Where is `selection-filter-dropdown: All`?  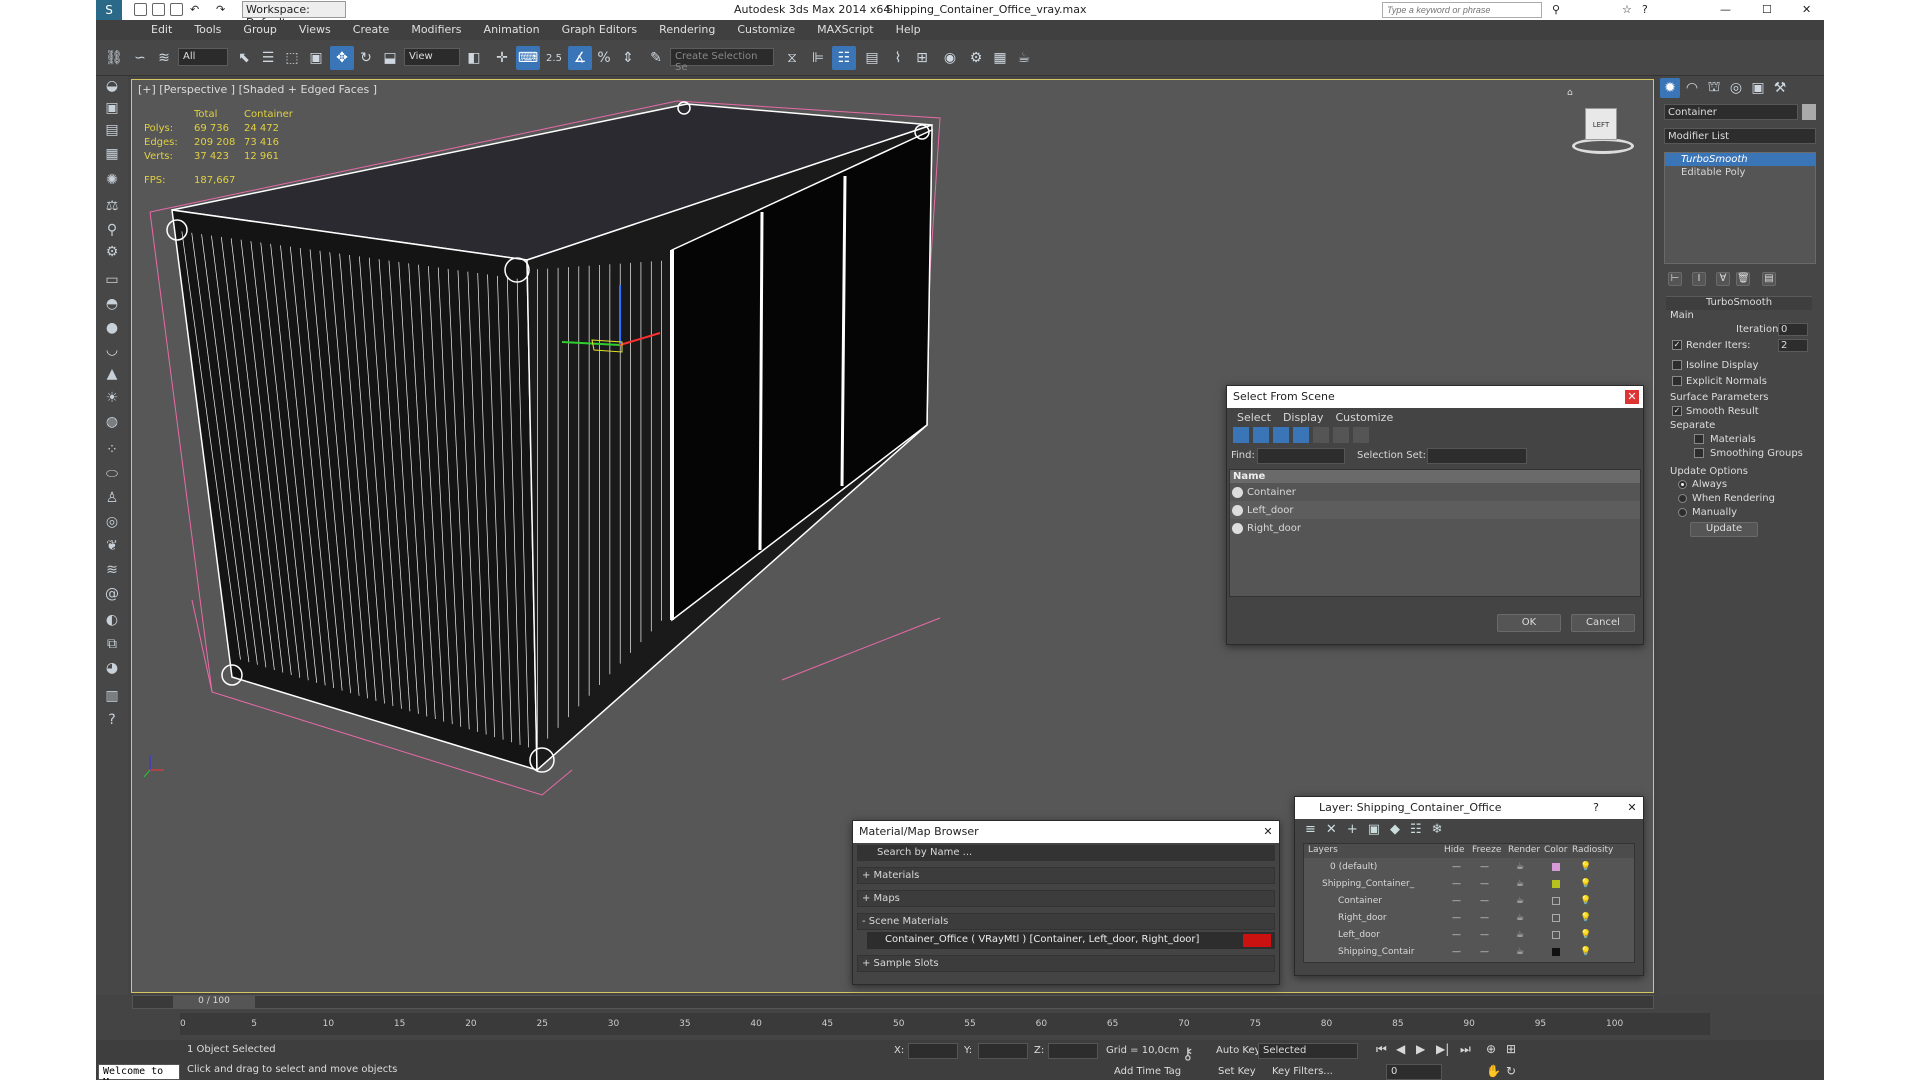 selection-filter-dropdown: All is located at coordinates (203, 57).